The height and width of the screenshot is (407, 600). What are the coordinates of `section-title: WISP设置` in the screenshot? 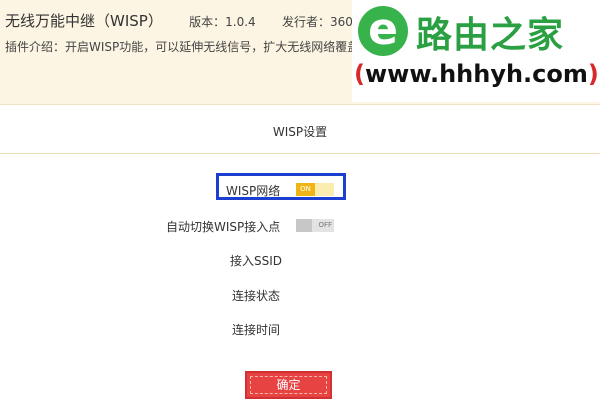 It's located at (300, 135).